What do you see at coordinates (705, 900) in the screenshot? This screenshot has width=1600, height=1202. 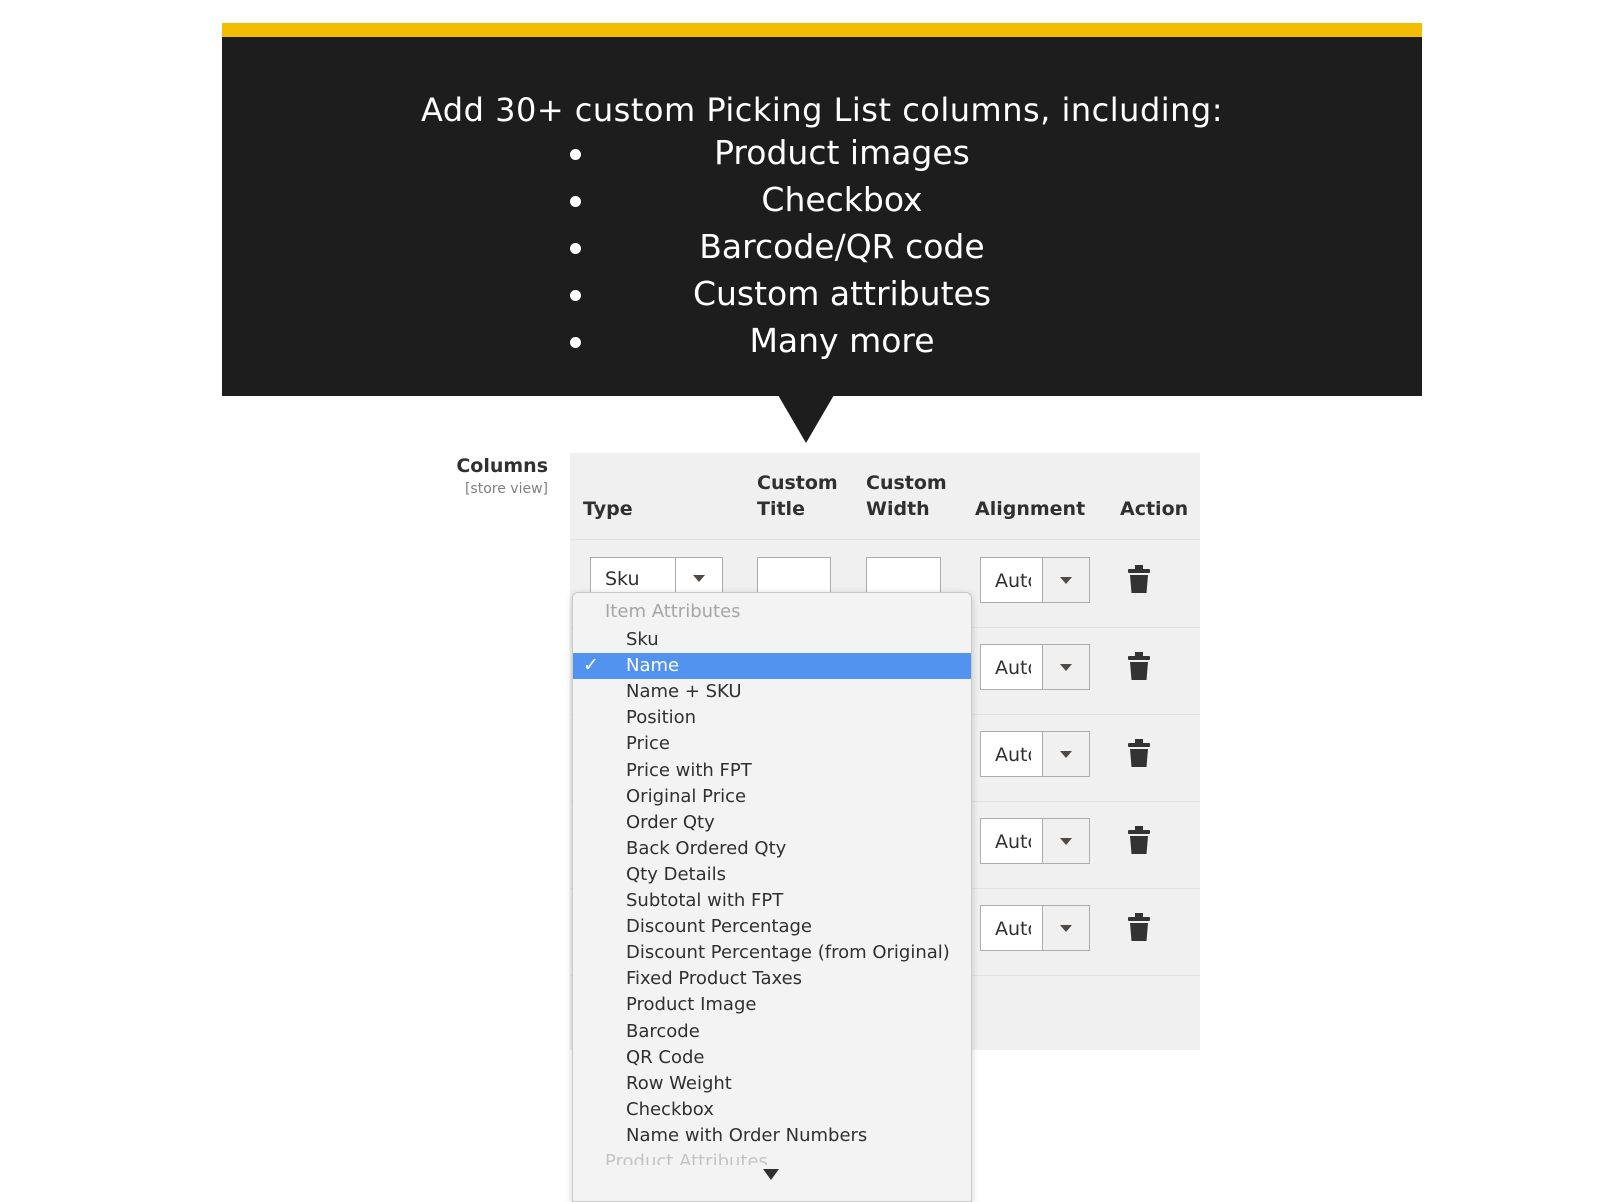 I see `dropdown-option-label: Subtotal with FPT` at bounding box center [705, 900].